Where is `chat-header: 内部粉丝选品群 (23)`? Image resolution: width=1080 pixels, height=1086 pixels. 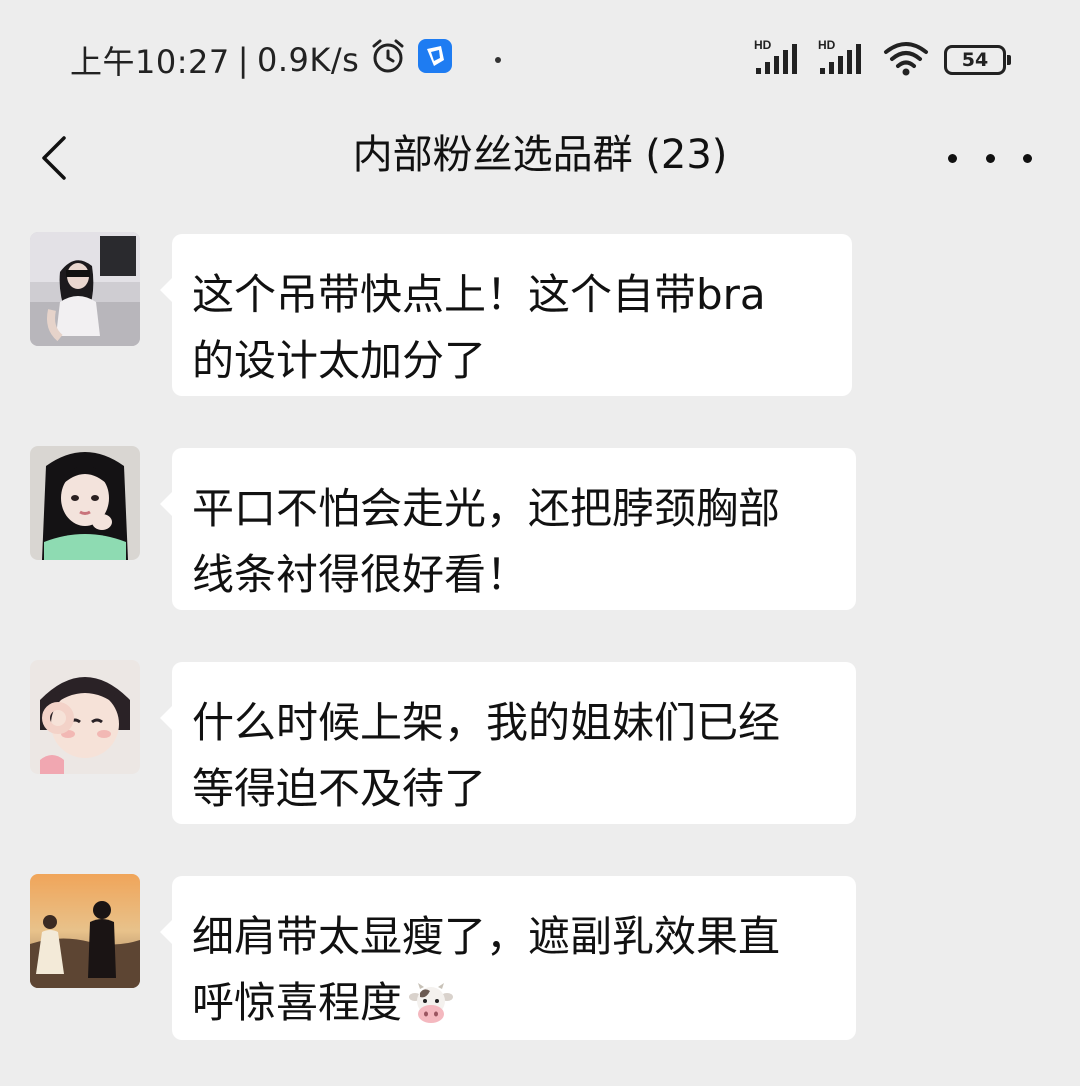
chat-header: 内部粉丝选品群 (23) is located at coordinates (540, 158).